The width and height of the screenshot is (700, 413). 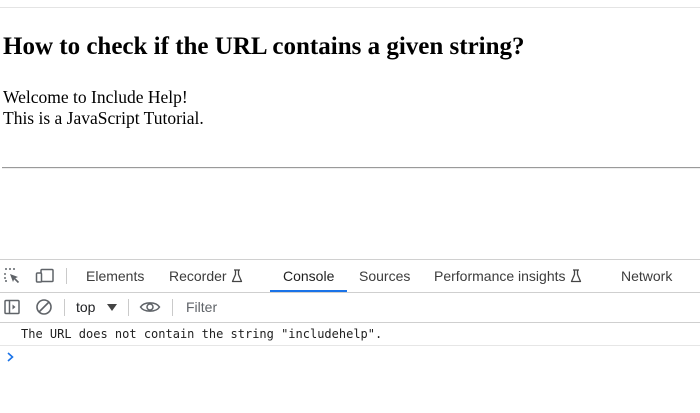 I want to click on eye-icon, so click(x=150, y=307).